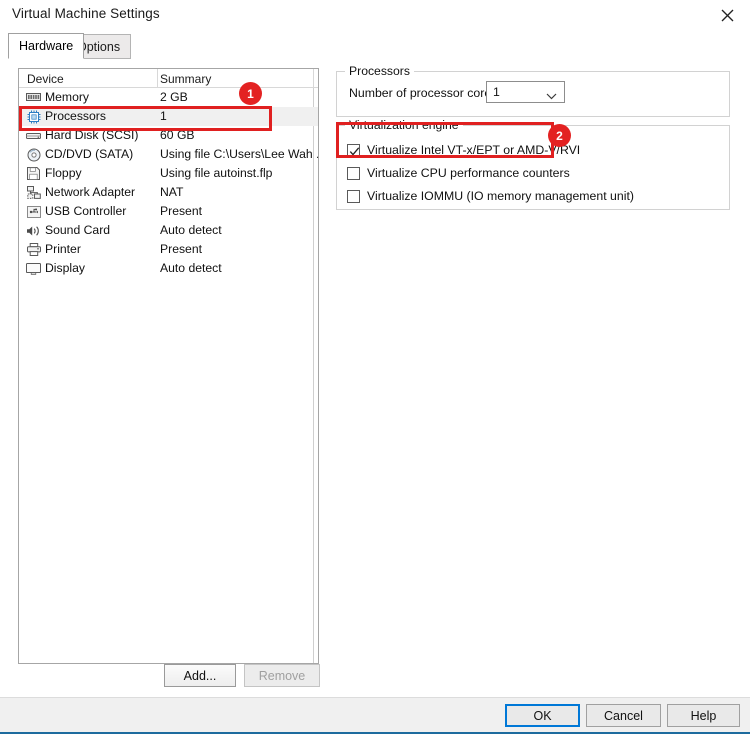 The height and width of the screenshot is (734, 750). I want to click on virtualization-group-legend: Virtualization engine, so click(404, 125).